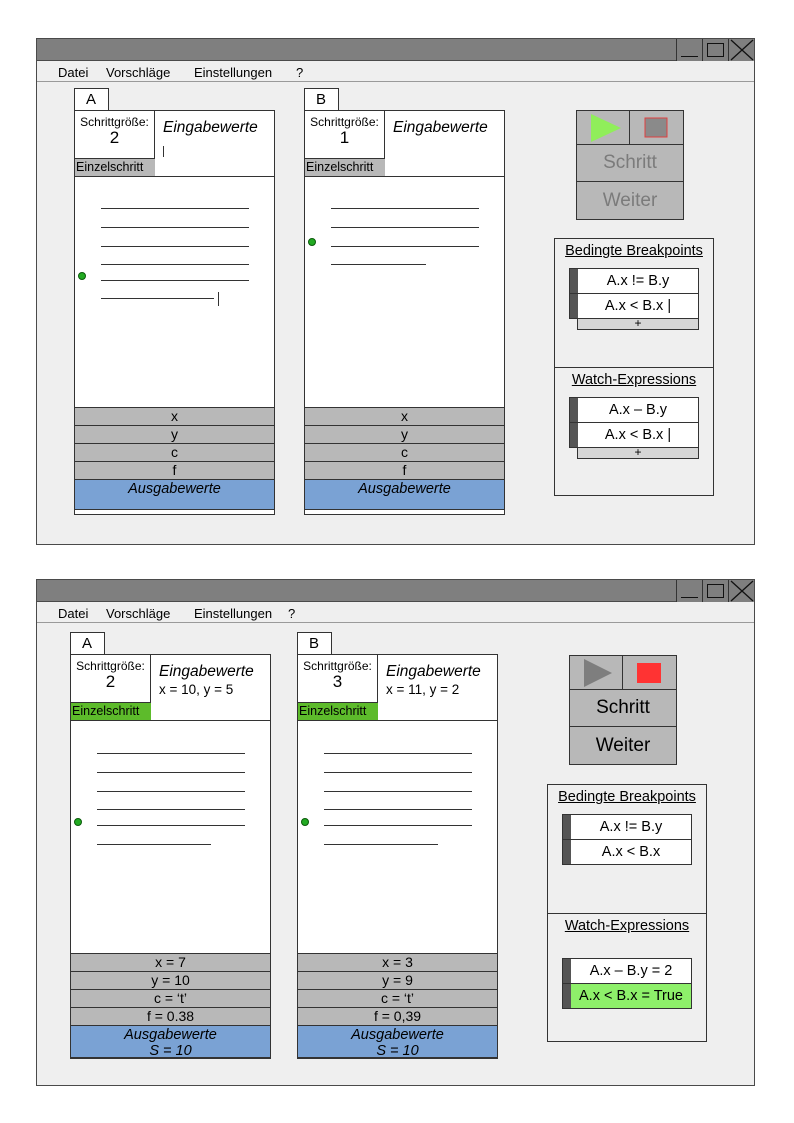  I want to click on watch-item: A.x < B.x |, so click(634, 435).